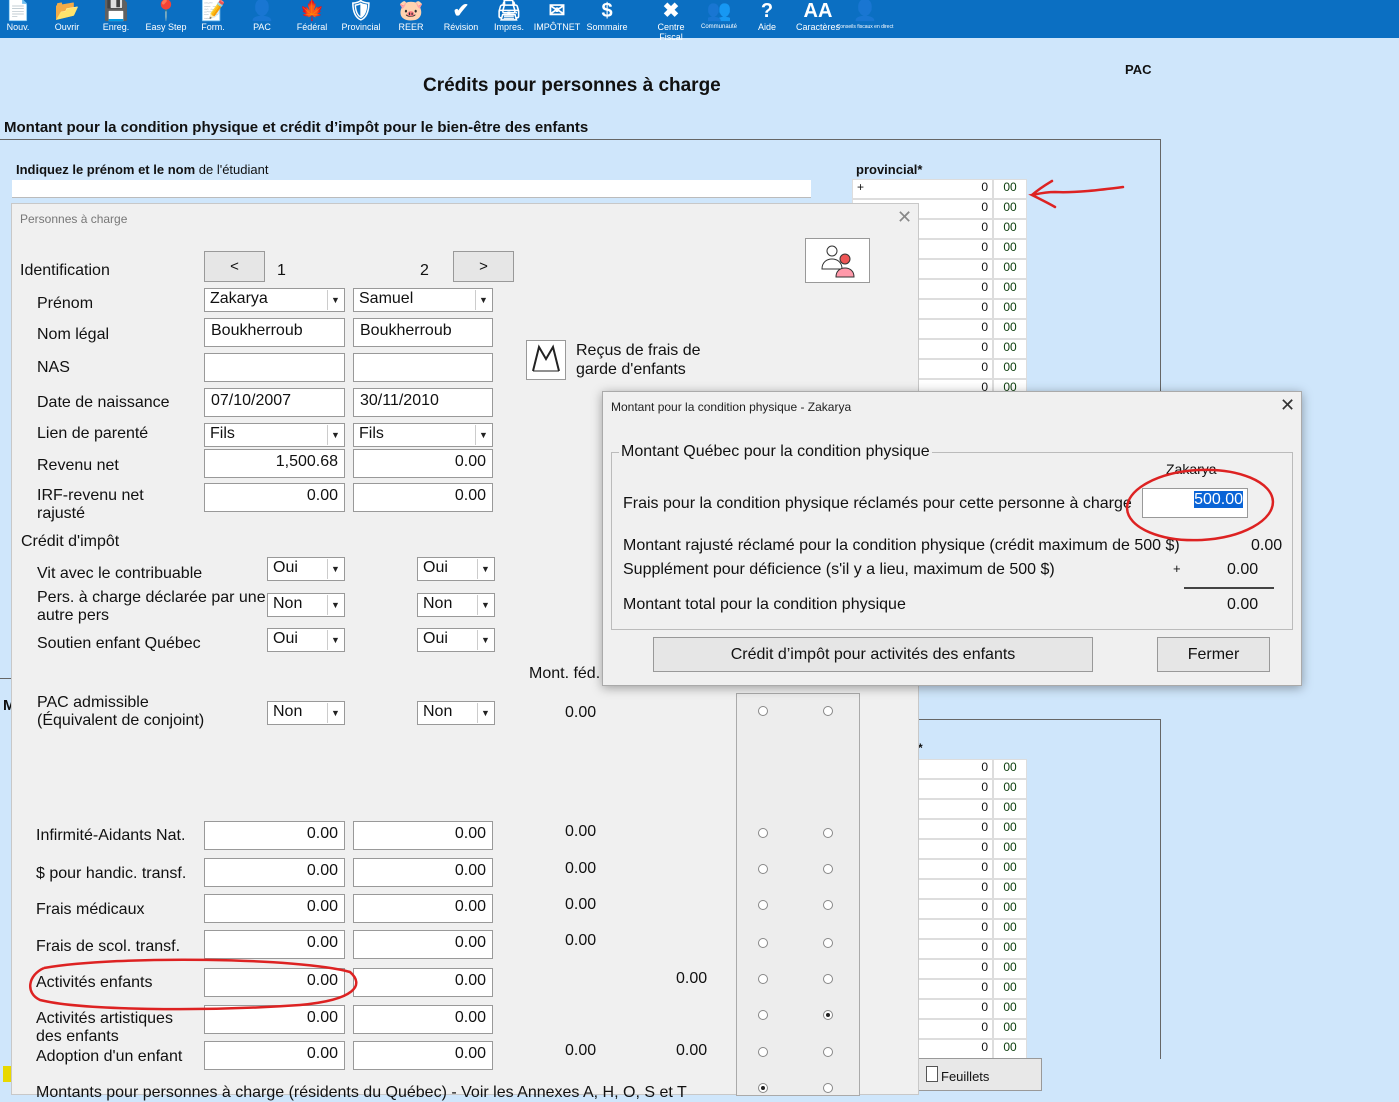  I want to click on radio-infirm-fed, so click(763, 833).